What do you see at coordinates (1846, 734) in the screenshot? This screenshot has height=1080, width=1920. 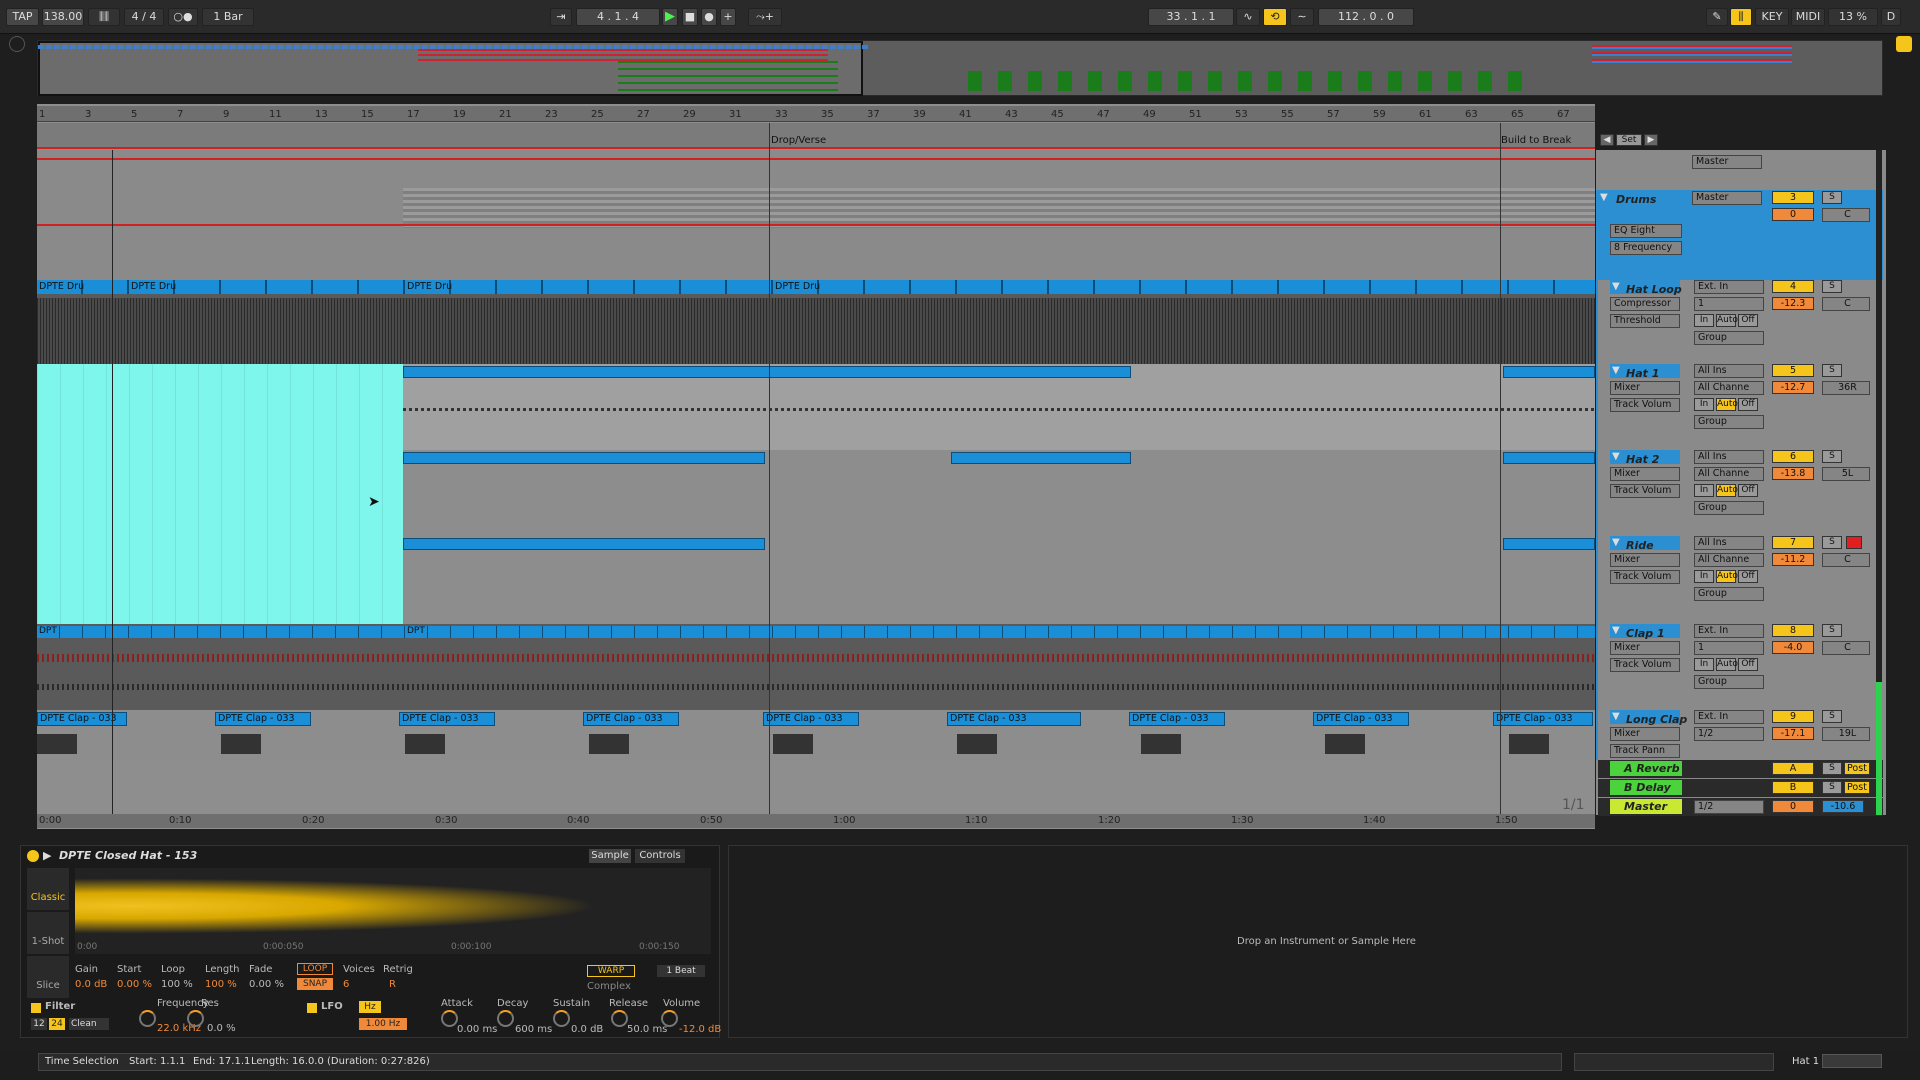 I see `pan-field: 19L` at bounding box center [1846, 734].